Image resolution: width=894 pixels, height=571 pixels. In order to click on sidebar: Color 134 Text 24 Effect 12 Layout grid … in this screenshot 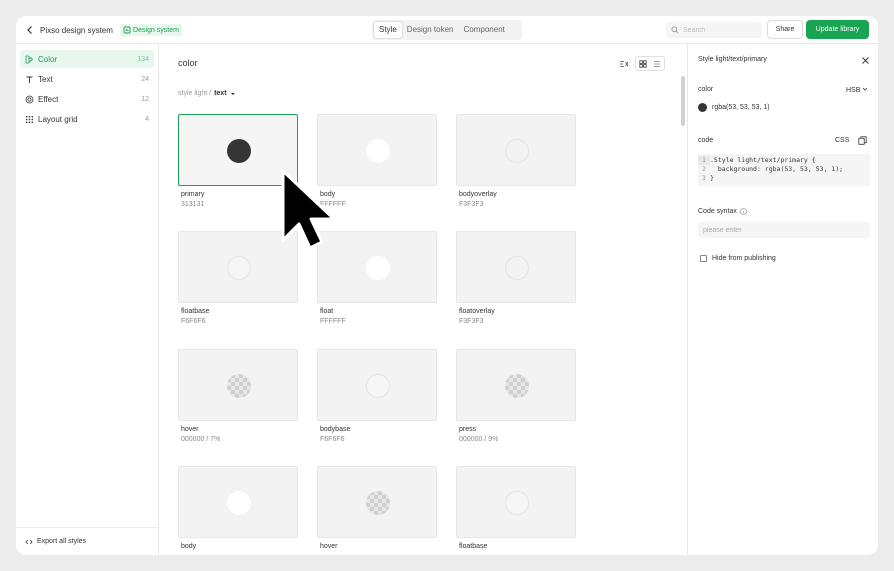, I will do `click(87, 299)`.